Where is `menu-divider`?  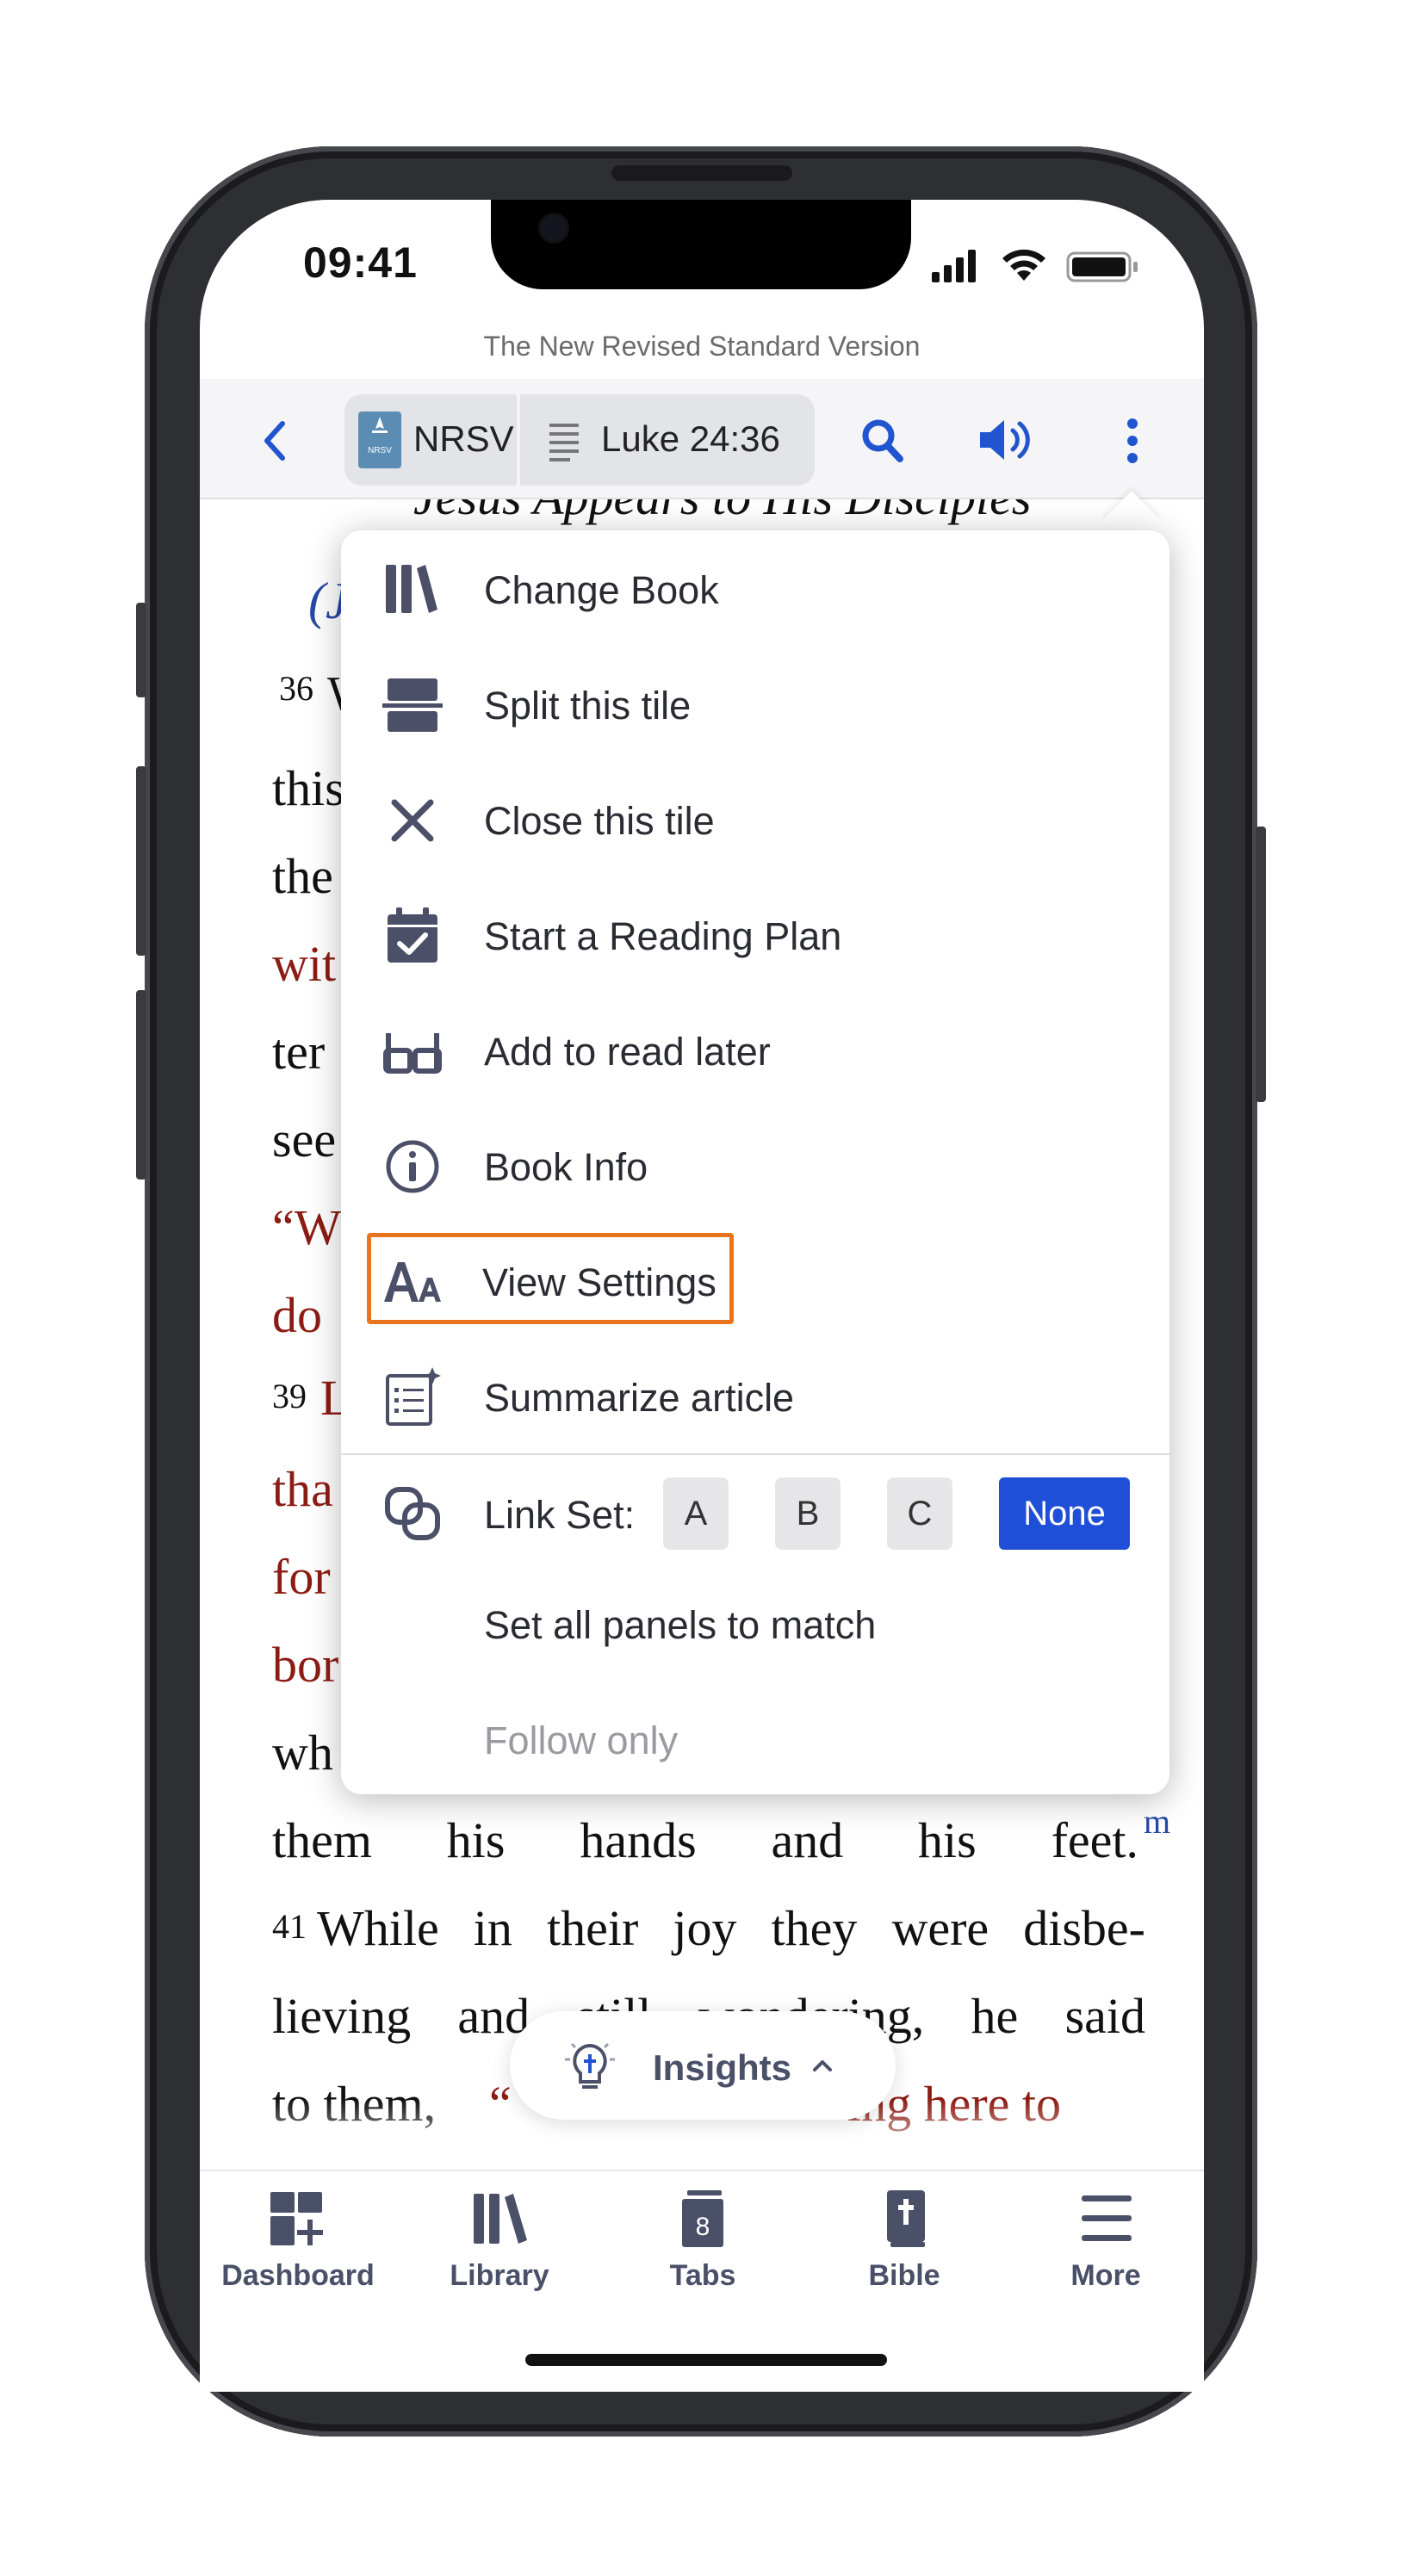
menu-divider is located at coordinates (755, 1454).